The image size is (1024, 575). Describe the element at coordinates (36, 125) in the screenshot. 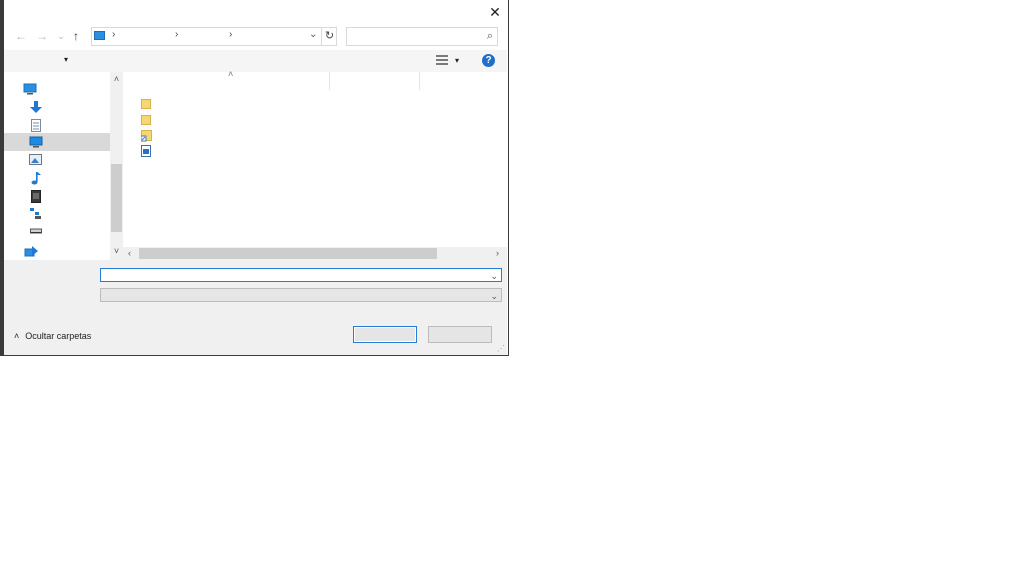

I see `documents-icon` at that location.